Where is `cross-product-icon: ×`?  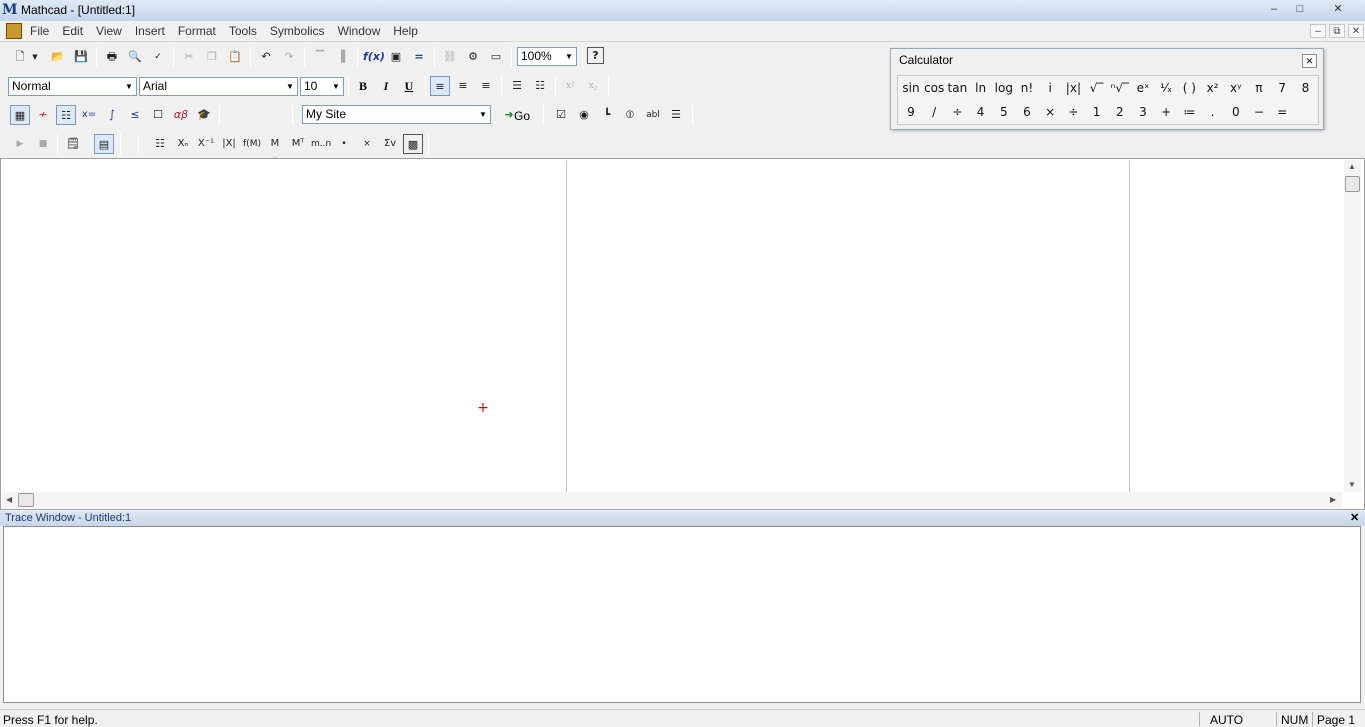 cross-product-icon: × is located at coordinates (367, 144).